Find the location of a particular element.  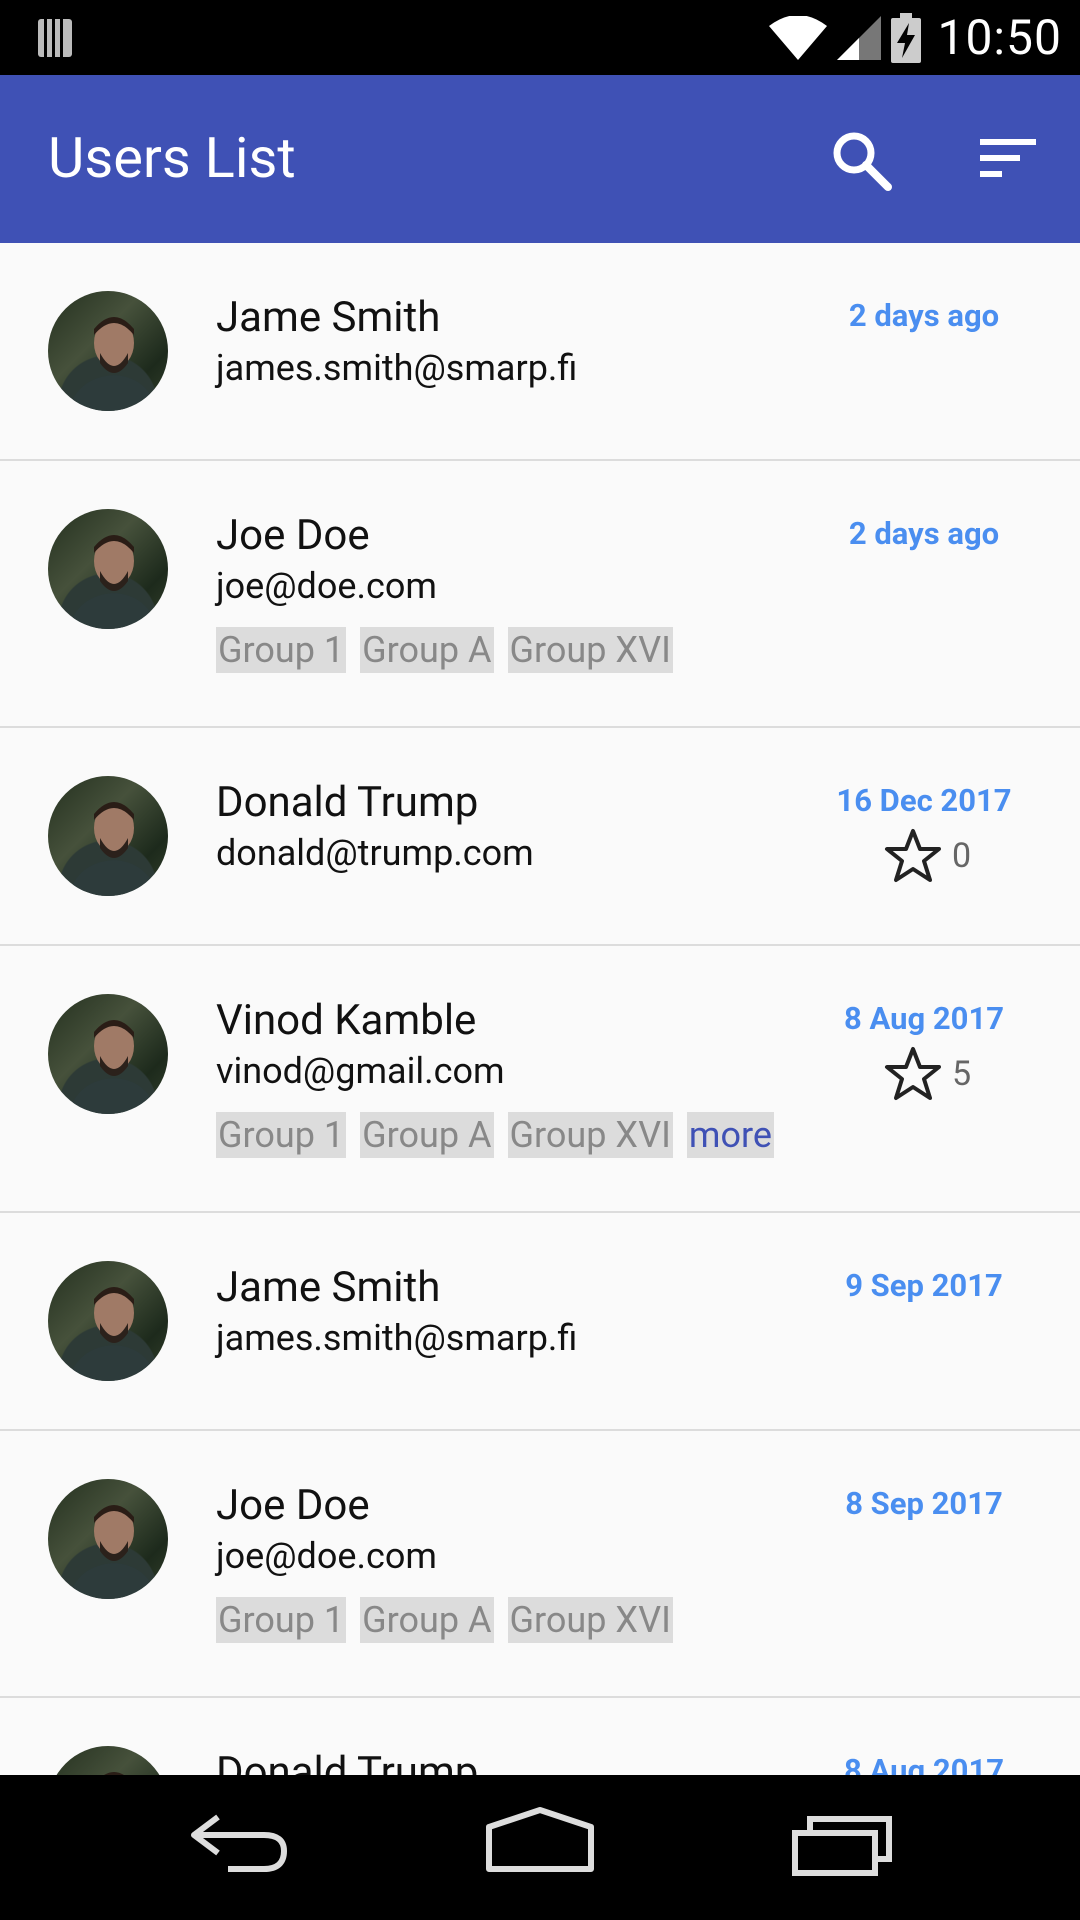

user-name: Vinod Kamble is located at coordinates (346, 1020).